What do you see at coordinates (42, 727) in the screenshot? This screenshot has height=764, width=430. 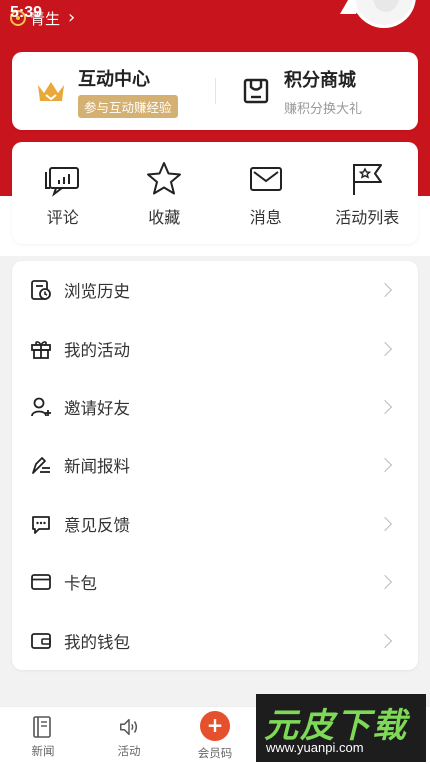 I see `news-icon` at bounding box center [42, 727].